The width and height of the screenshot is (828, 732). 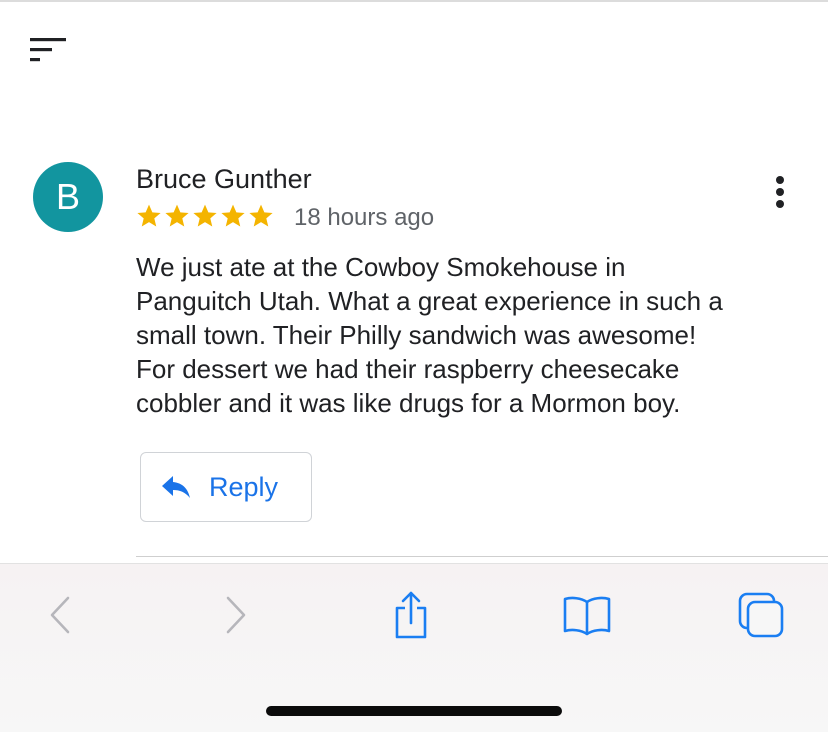 What do you see at coordinates (176, 487) in the screenshot?
I see `reply-arrow-icon` at bounding box center [176, 487].